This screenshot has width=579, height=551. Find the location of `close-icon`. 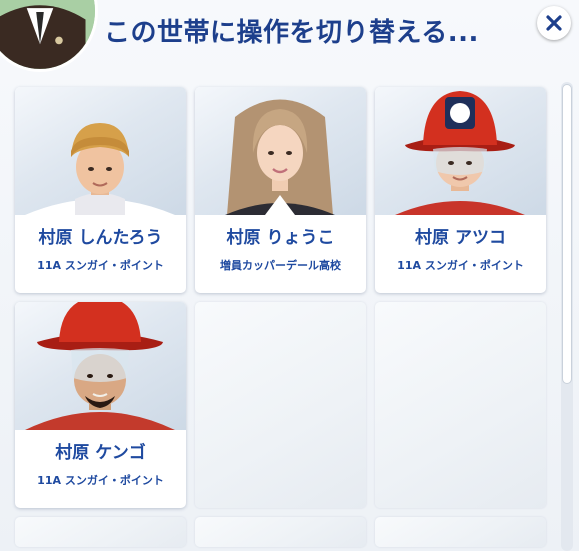

close-icon is located at coordinates (554, 23).